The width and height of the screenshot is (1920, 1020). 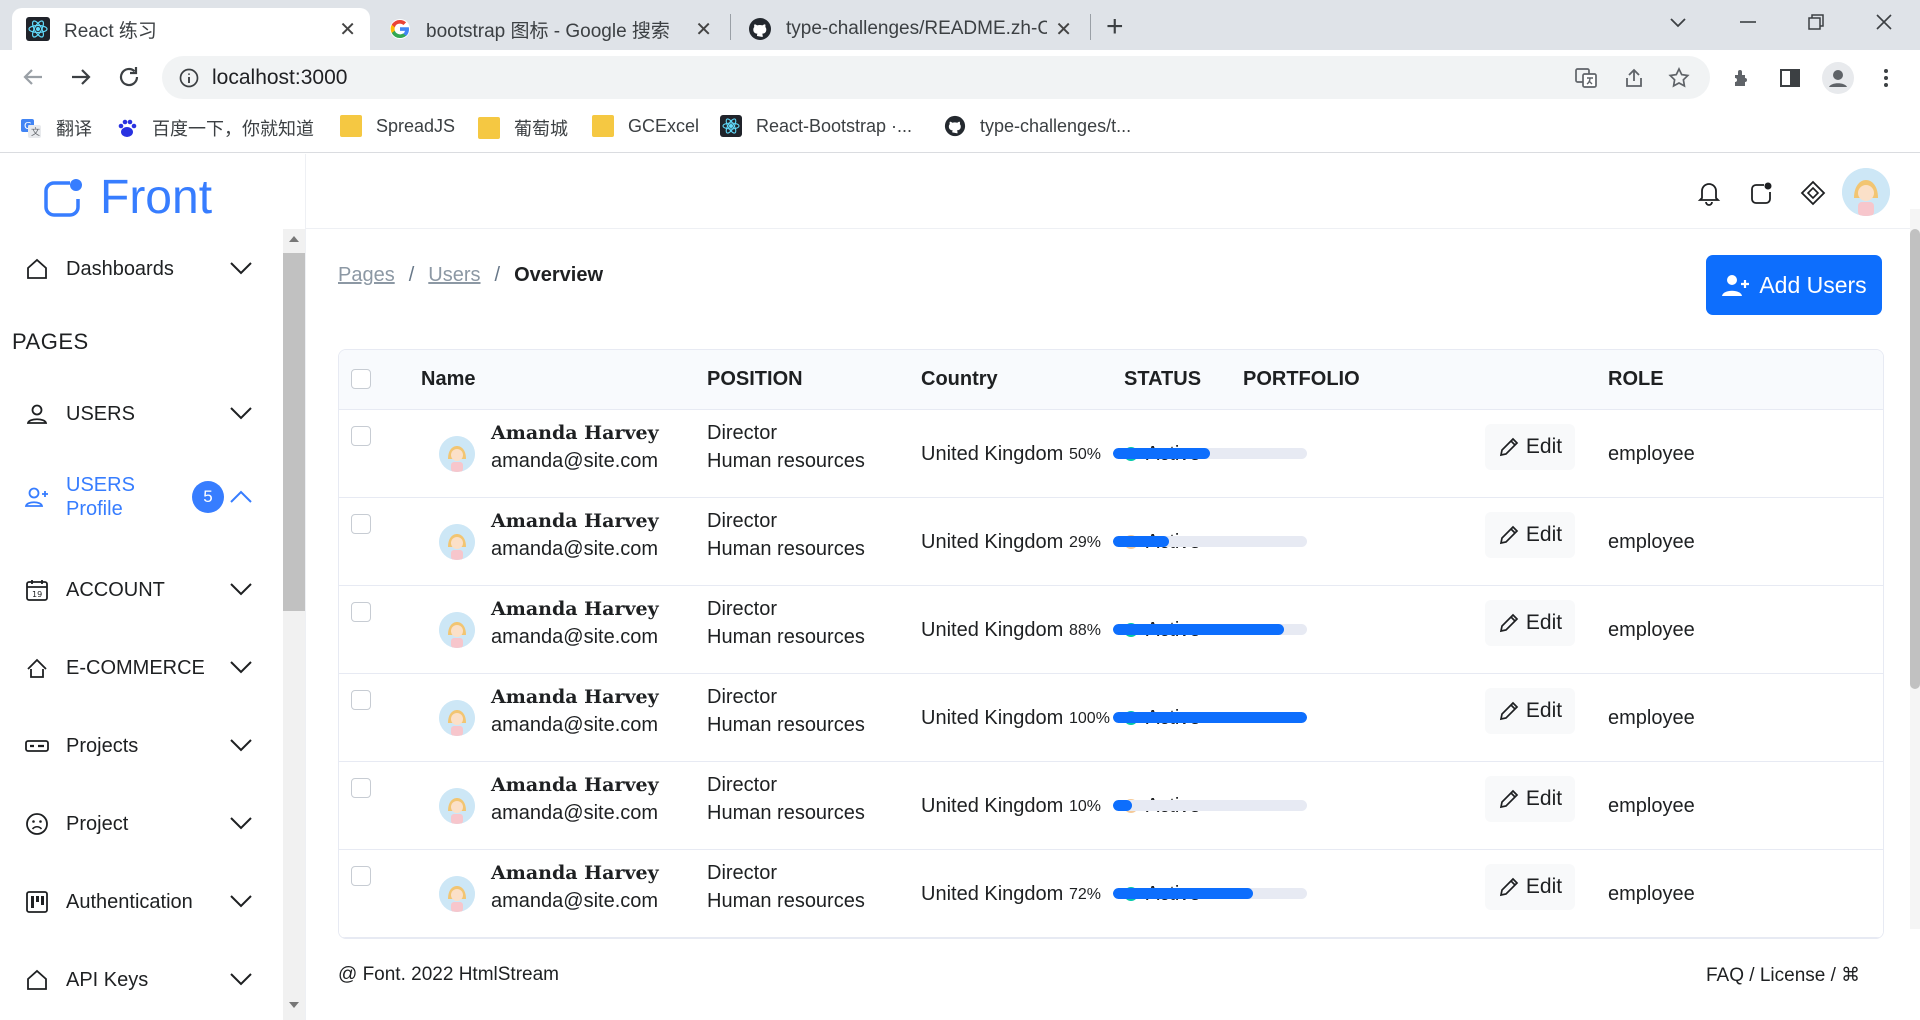 I want to click on user-country: United Kingdom, so click(x=992, y=806).